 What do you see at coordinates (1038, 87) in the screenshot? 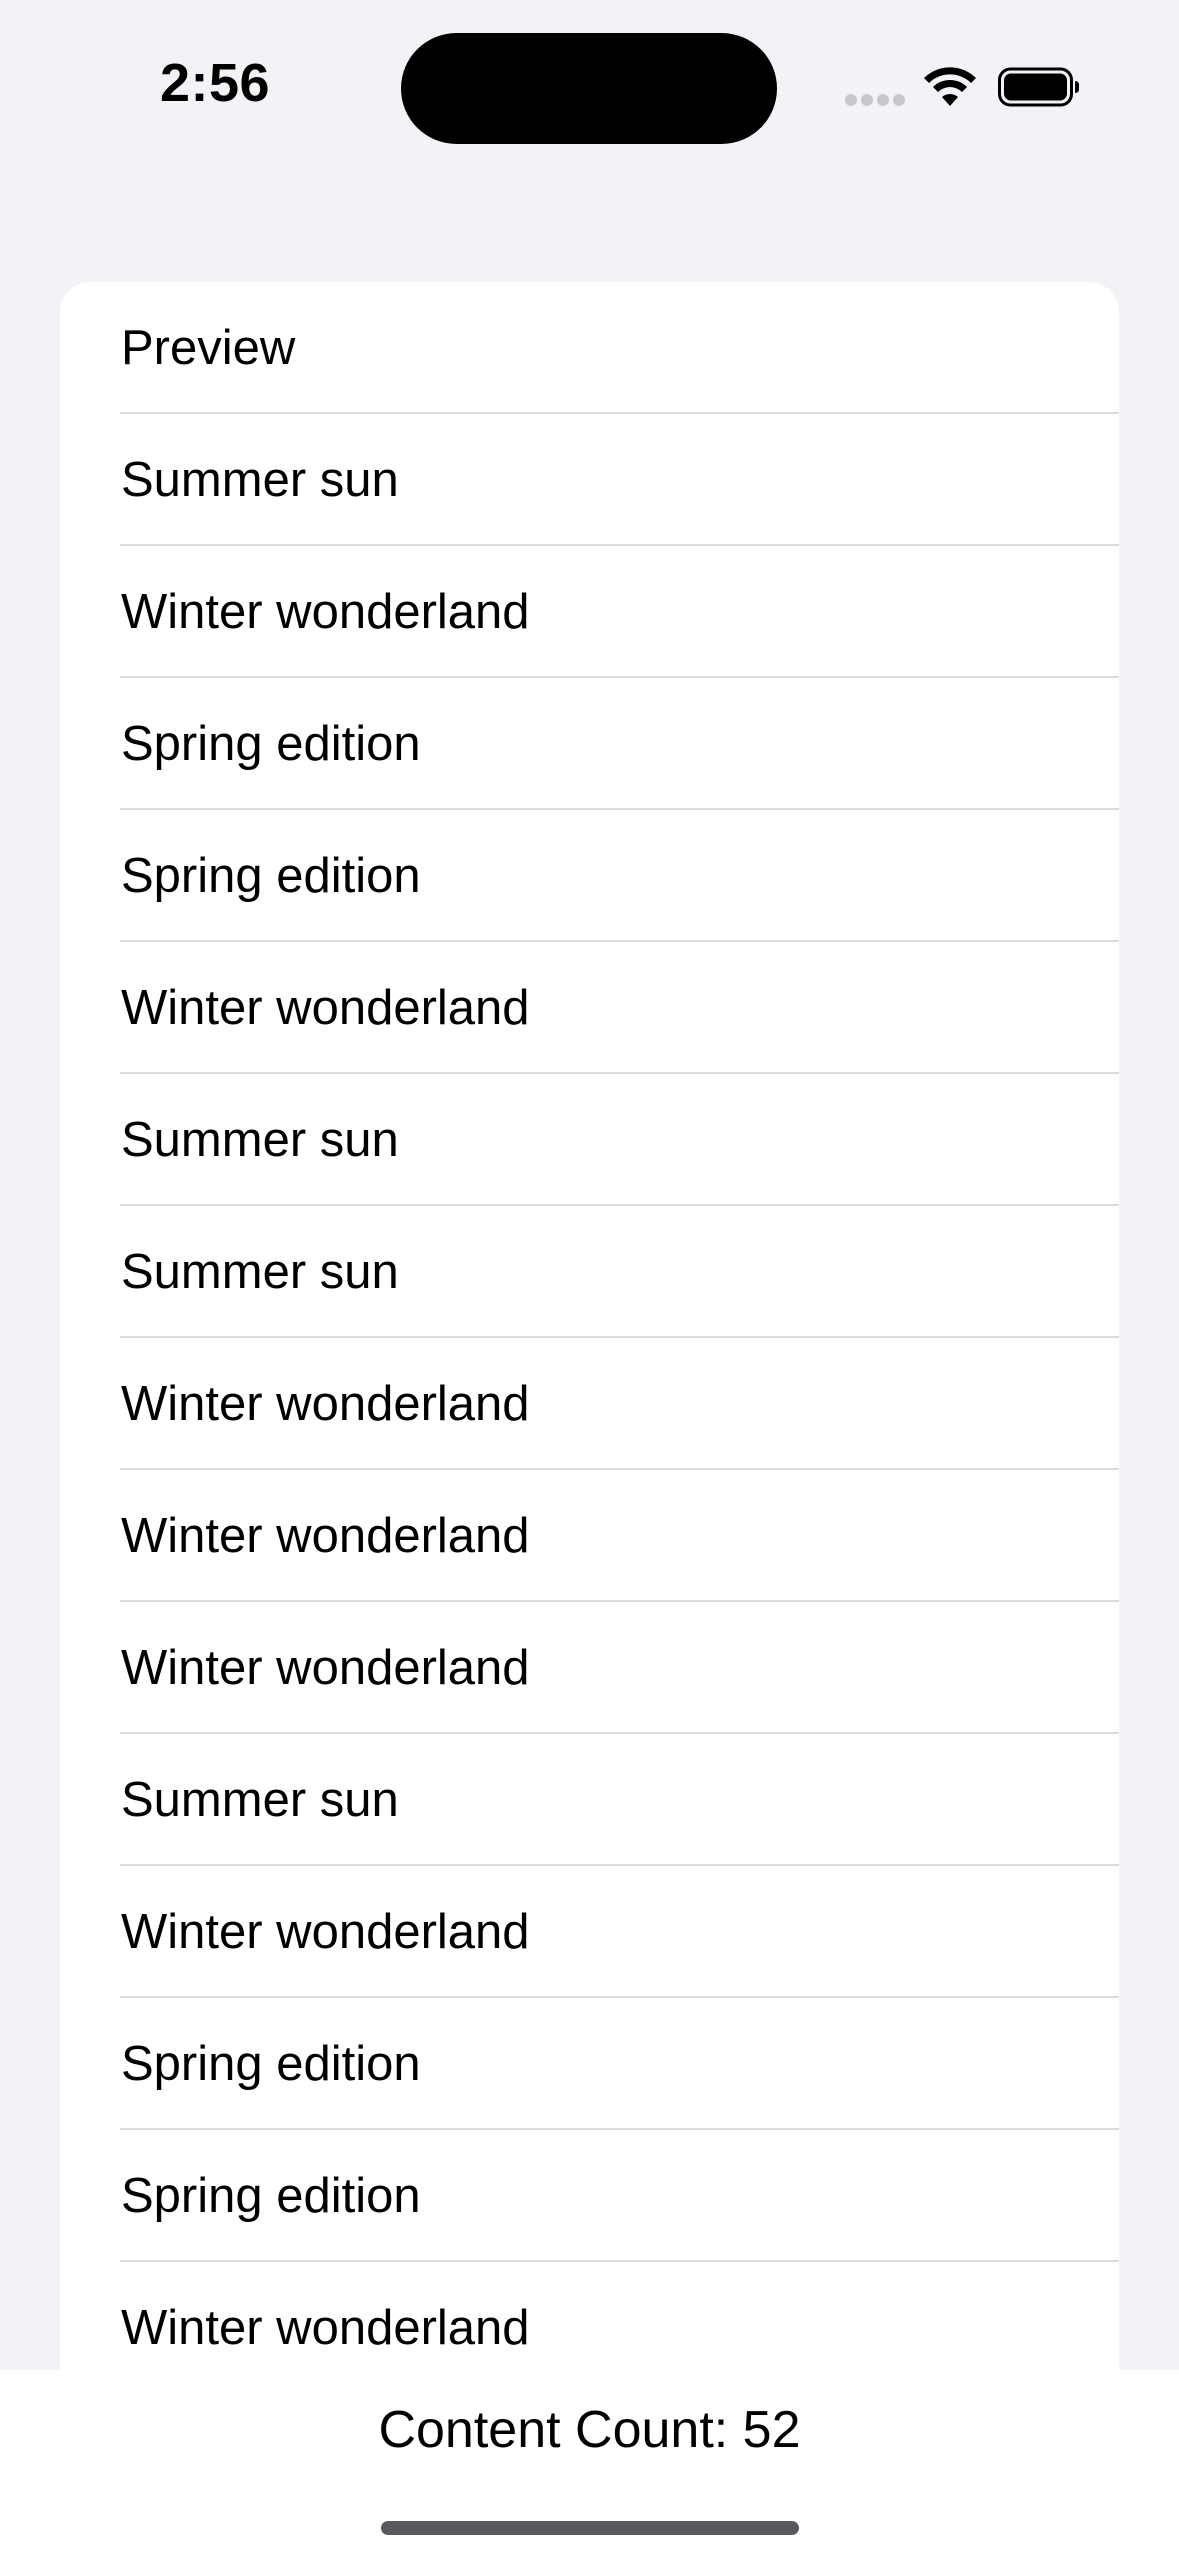
I see `battery-icon` at bounding box center [1038, 87].